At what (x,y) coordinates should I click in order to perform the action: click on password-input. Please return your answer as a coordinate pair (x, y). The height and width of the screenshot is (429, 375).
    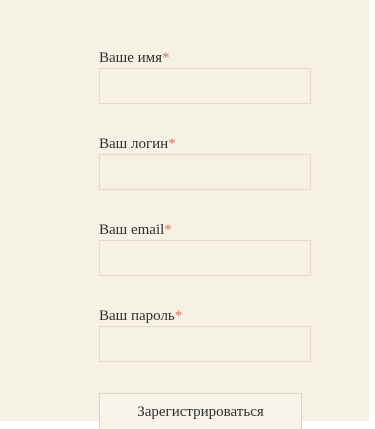
    Looking at the image, I should click on (205, 344).